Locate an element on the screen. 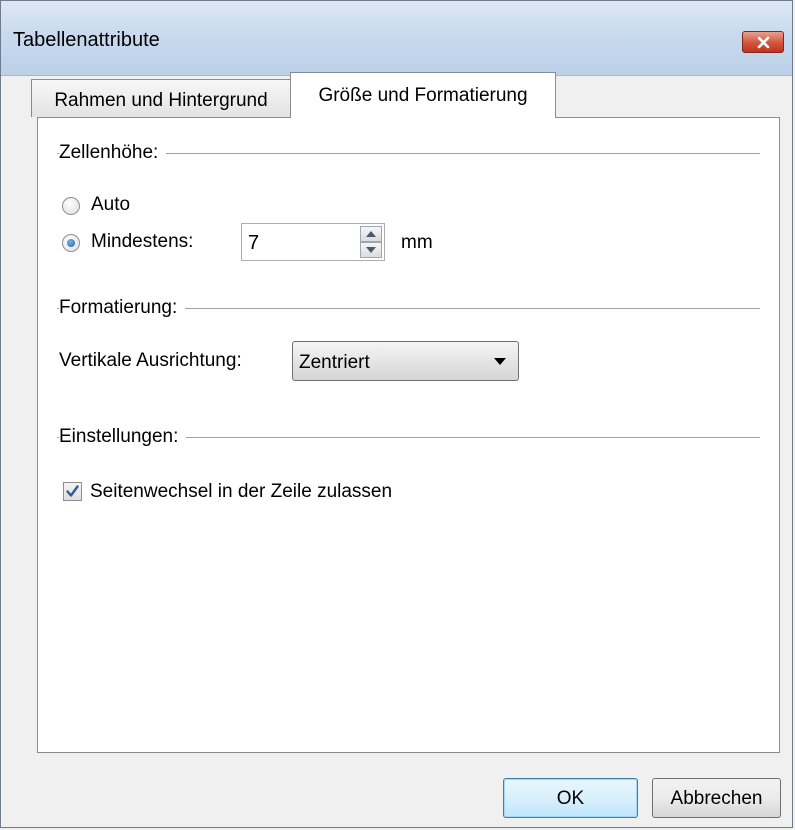 The image size is (795, 830). title-bar: Tabellenattribute is located at coordinates (396, 38).